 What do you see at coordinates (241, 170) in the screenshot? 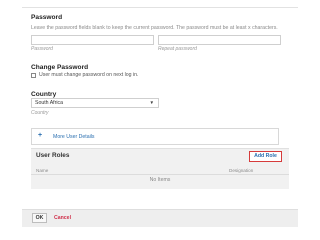
I see `column-header-designation: Designation` at bounding box center [241, 170].